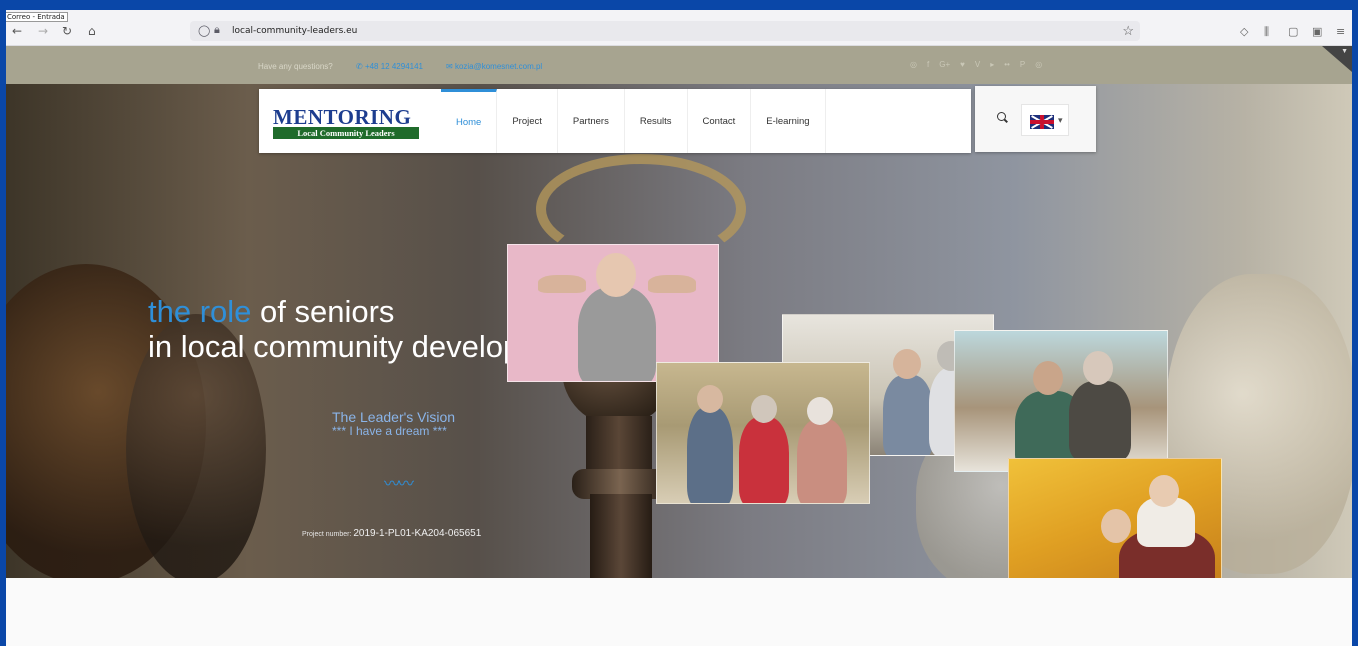 This screenshot has height=646, width=1358. Describe the element at coordinates (1266, 32) in the screenshot. I see `library-icon: ⫼` at that location.